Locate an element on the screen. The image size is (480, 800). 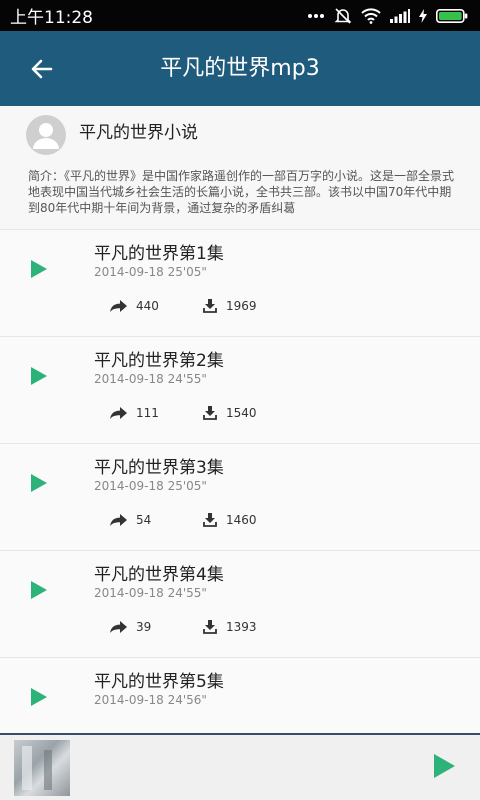
album-cover is located at coordinates (42, 768).